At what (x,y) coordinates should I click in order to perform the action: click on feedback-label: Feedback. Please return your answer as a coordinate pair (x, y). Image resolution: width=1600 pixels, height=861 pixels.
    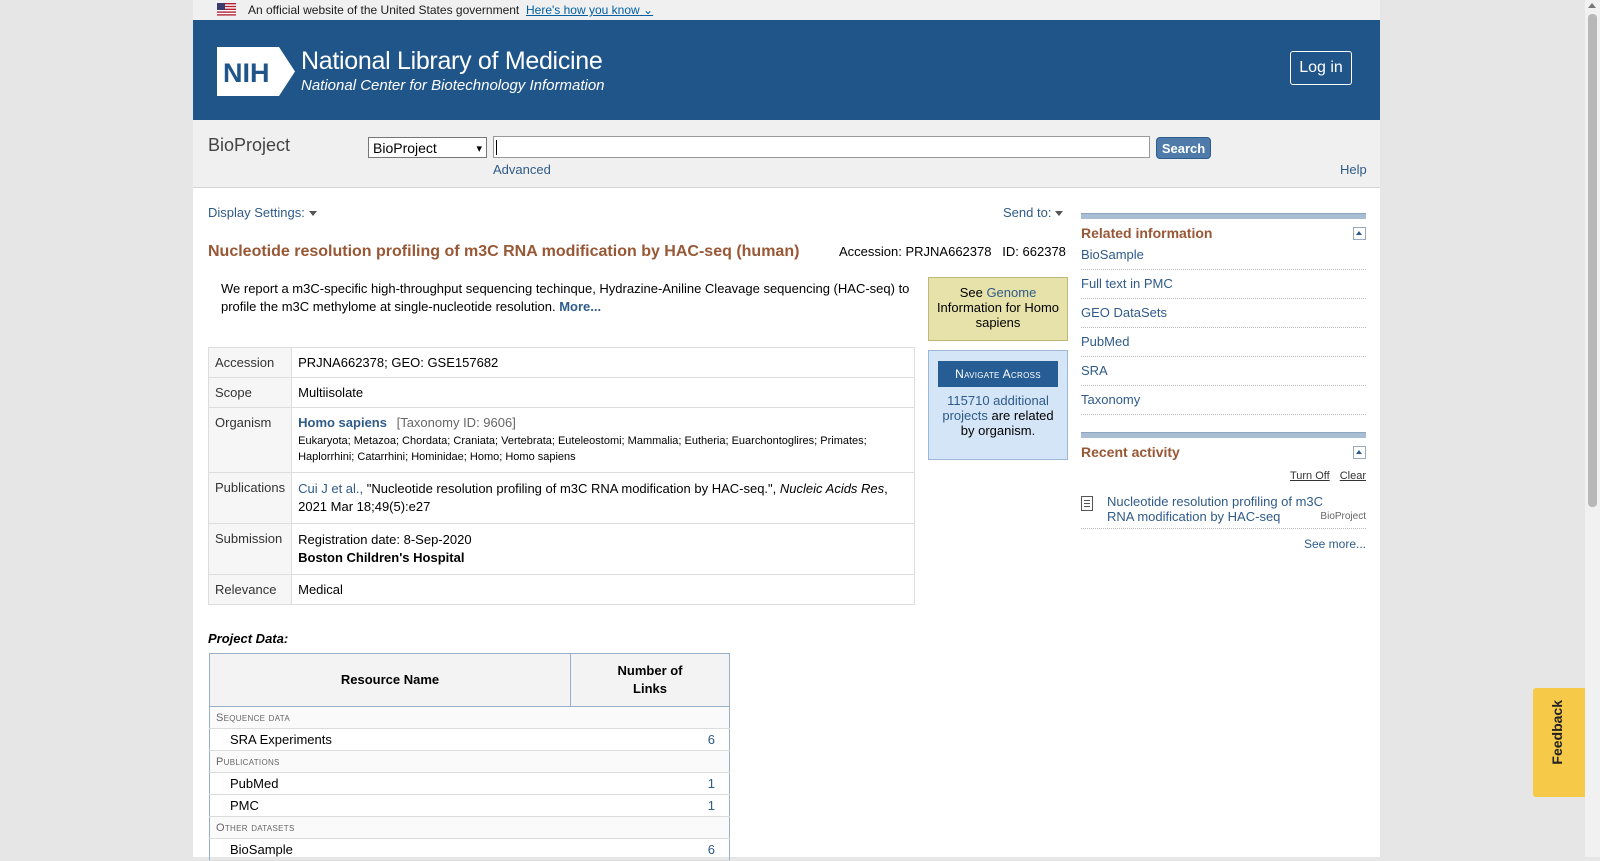
    Looking at the image, I should click on (1557, 732).